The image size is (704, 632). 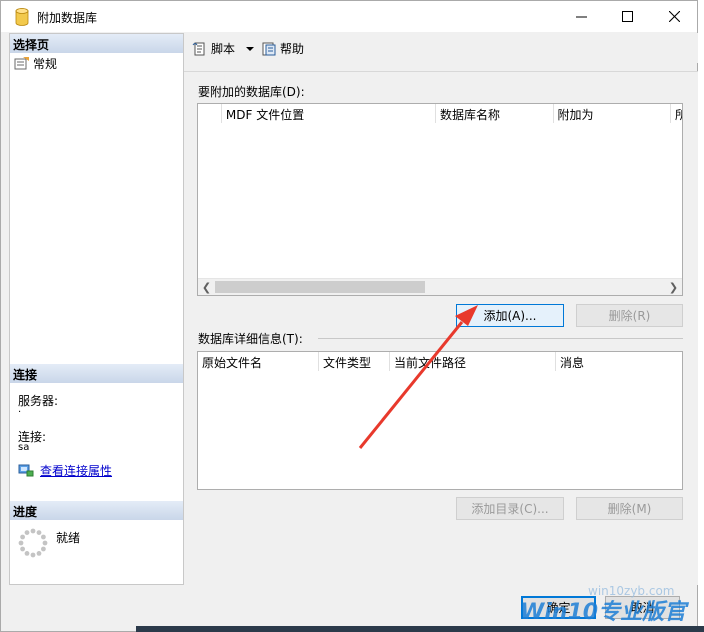 What do you see at coordinates (210, 113) in the screenshot?
I see `column-header-select` at bounding box center [210, 113].